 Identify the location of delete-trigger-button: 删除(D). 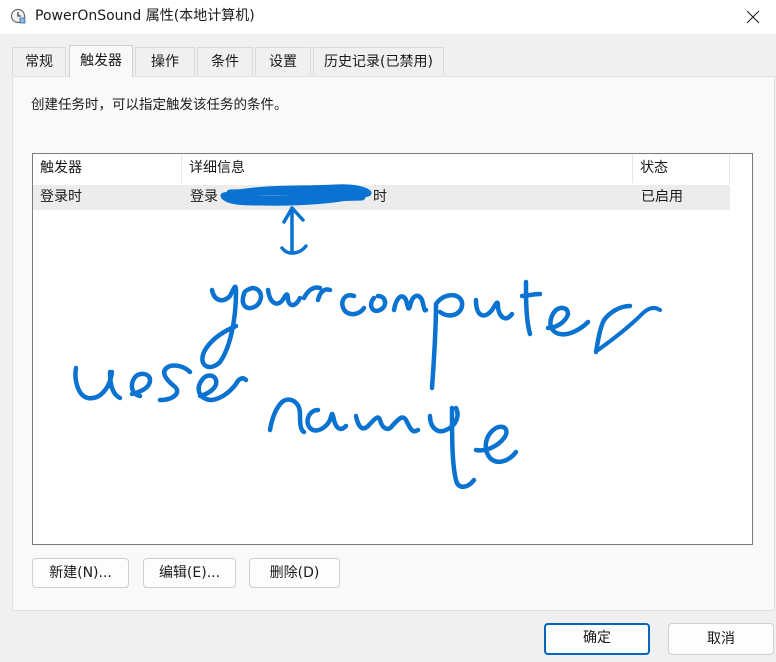
(294, 573).